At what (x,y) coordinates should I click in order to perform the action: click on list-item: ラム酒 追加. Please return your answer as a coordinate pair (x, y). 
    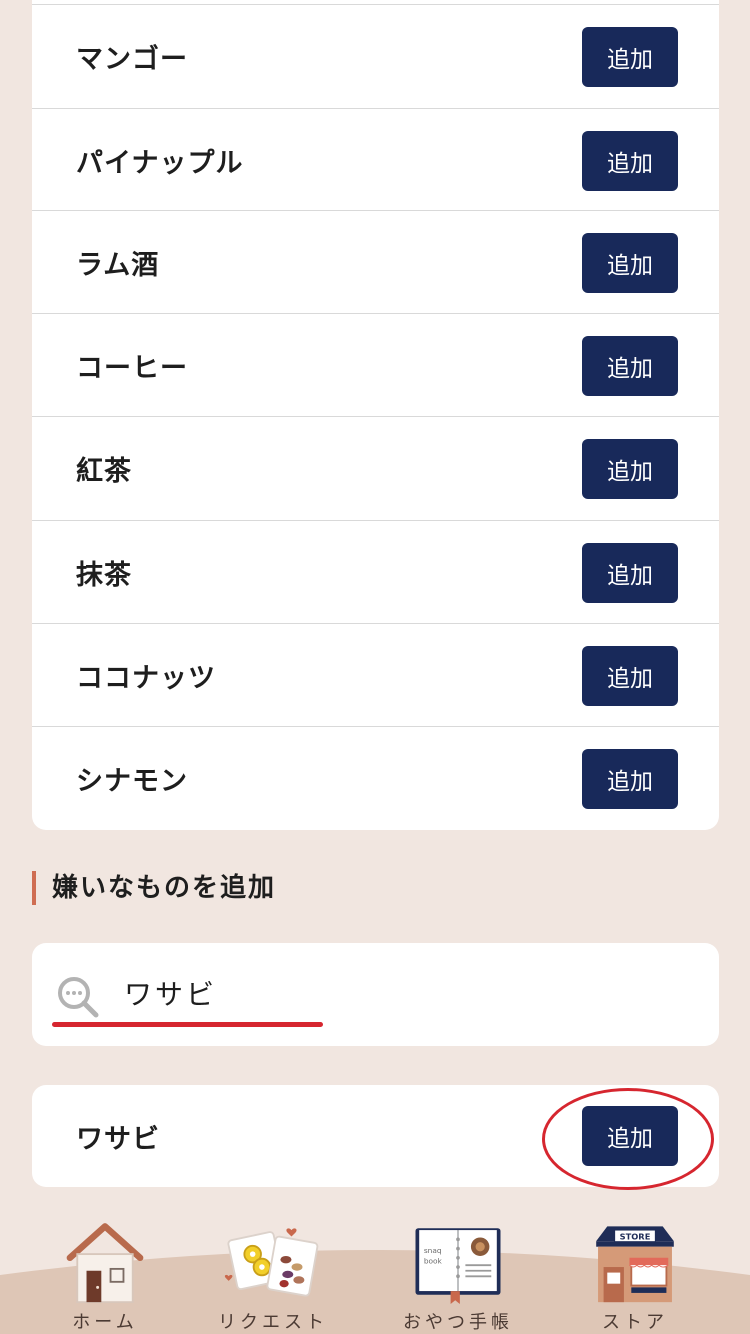
    Looking at the image, I should click on (375, 262).